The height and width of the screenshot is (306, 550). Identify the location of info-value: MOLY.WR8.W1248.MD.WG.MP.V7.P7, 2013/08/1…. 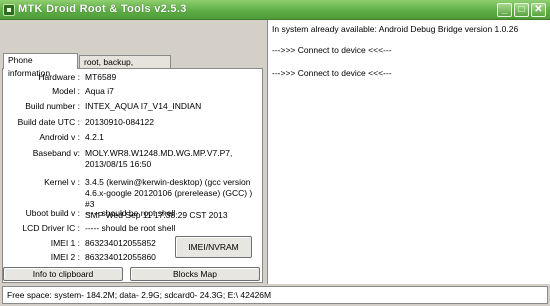
(159, 158).